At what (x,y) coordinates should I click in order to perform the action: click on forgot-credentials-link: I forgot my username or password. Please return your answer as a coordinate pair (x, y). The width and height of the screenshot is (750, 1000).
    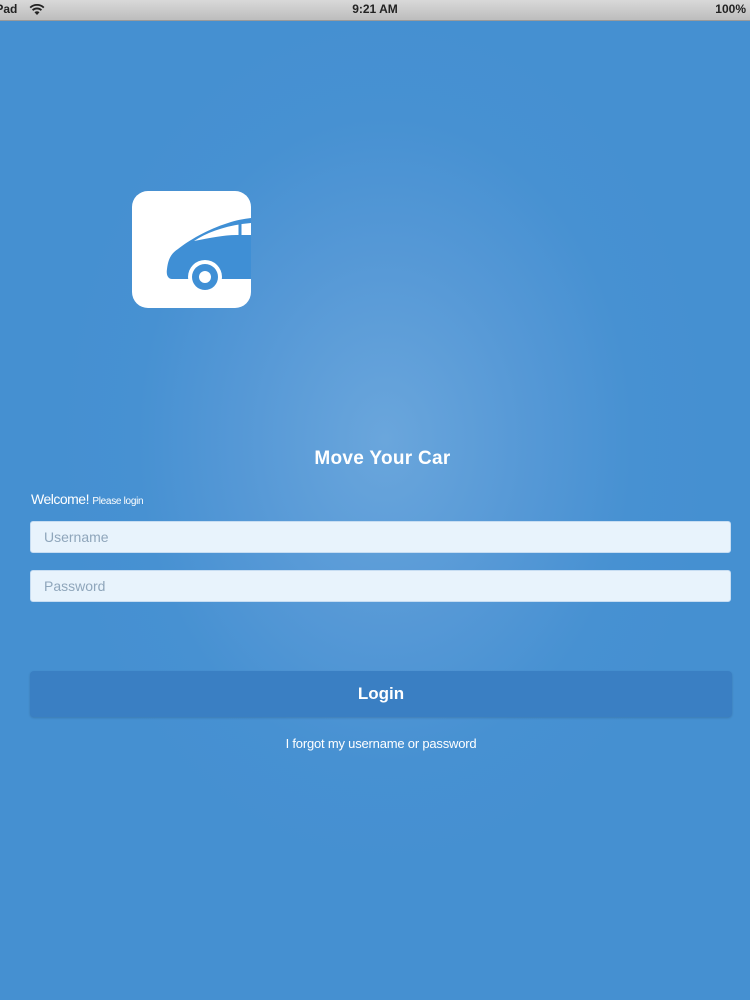
    Looking at the image, I should click on (375, 743).